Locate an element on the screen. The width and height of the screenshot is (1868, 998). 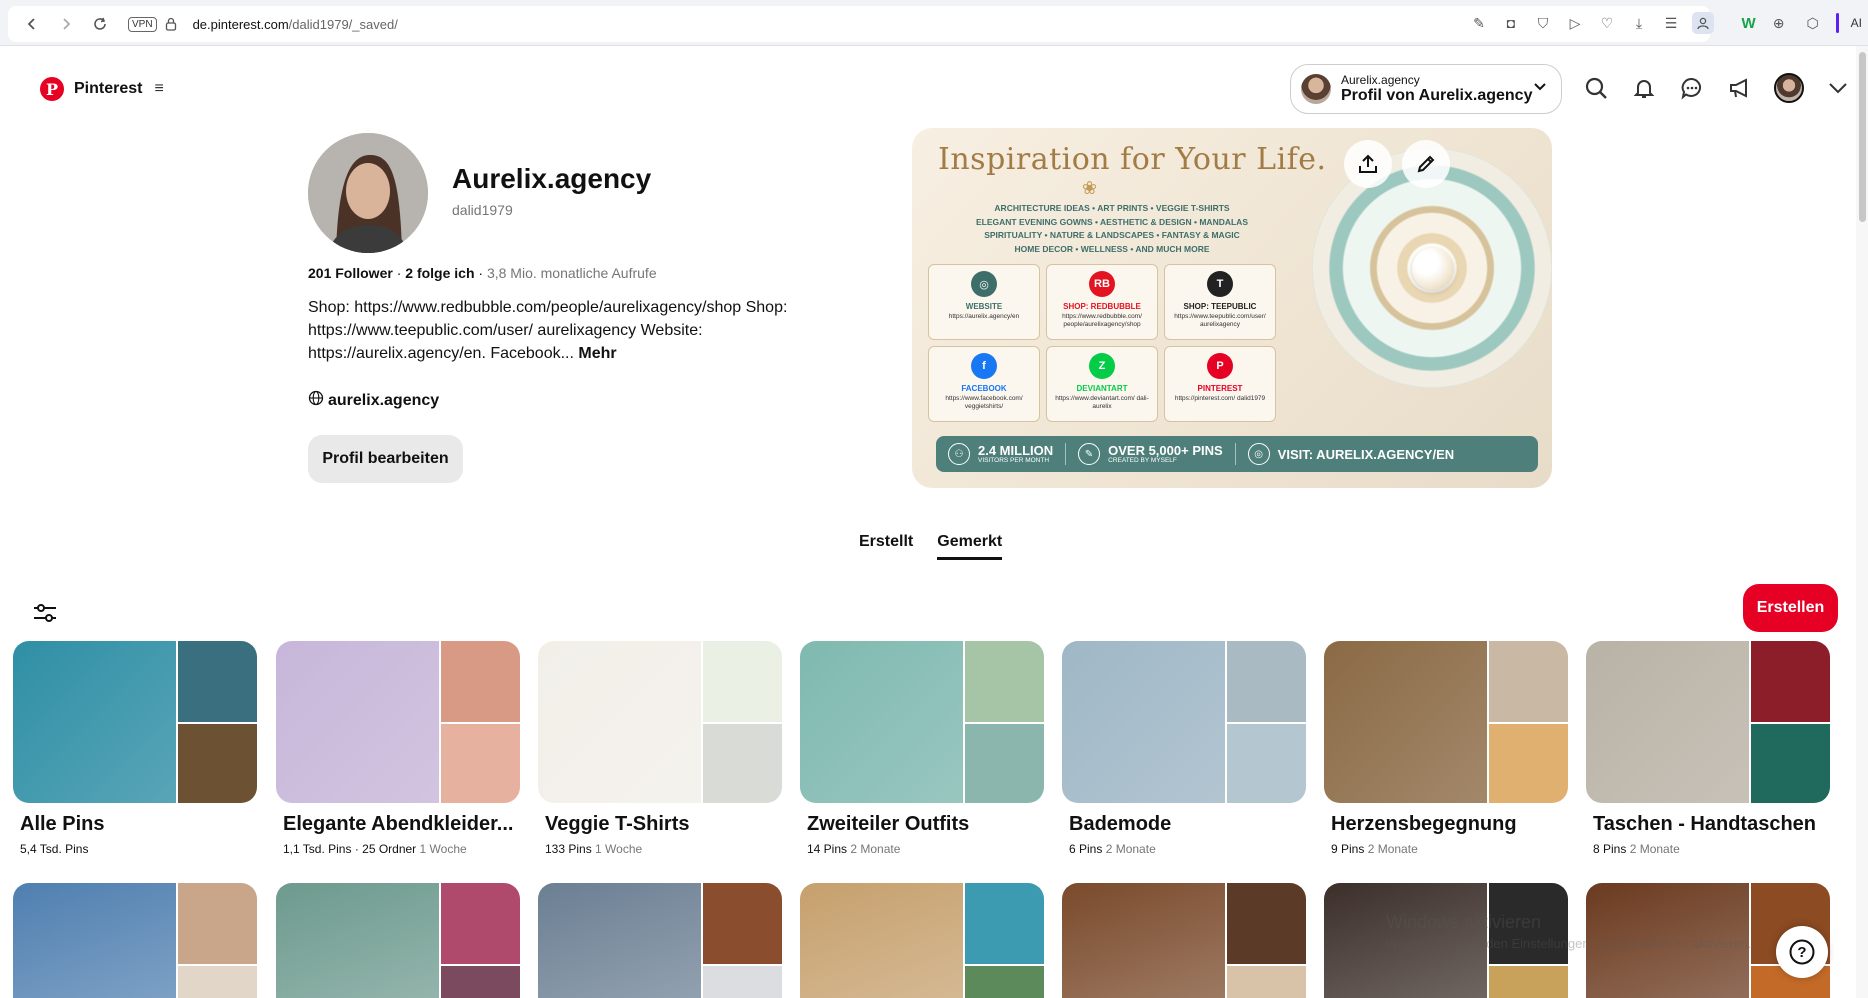
play-icon: ▷ is located at coordinates (1575, 23).